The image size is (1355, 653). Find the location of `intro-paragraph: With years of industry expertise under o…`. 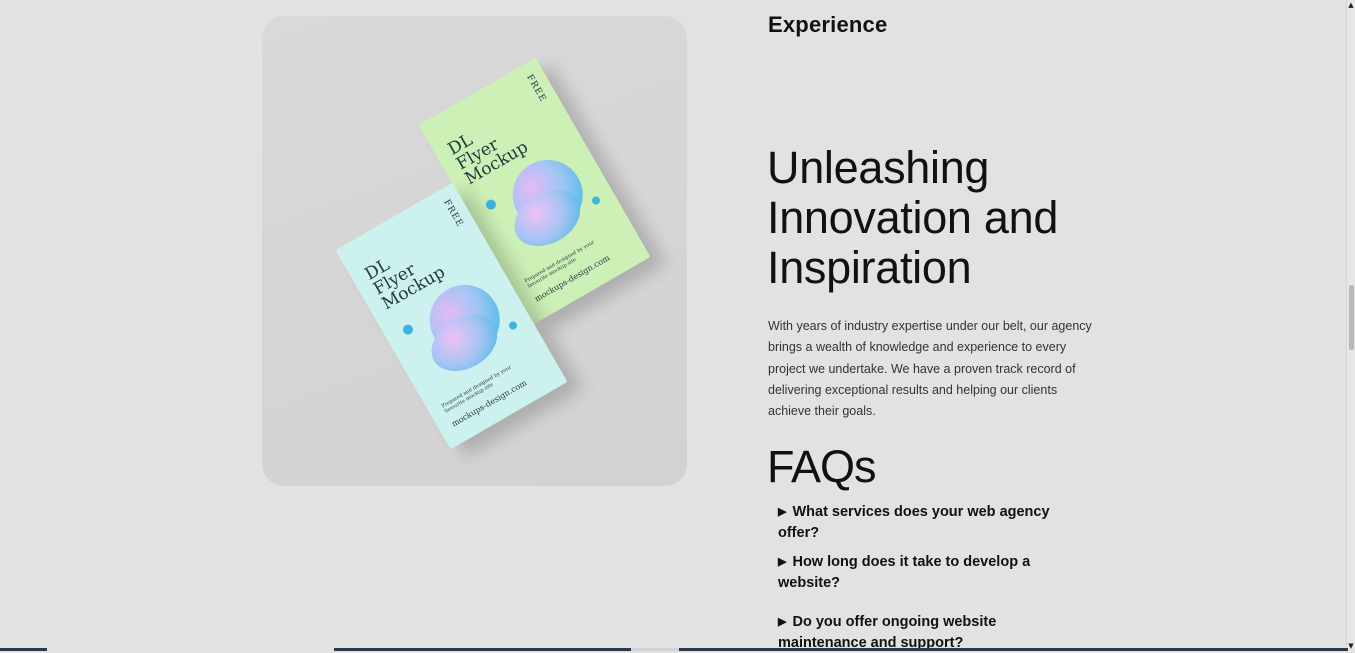

intro-paragraph: With years of industry expertise under o… is located at coordinates (930, 369).